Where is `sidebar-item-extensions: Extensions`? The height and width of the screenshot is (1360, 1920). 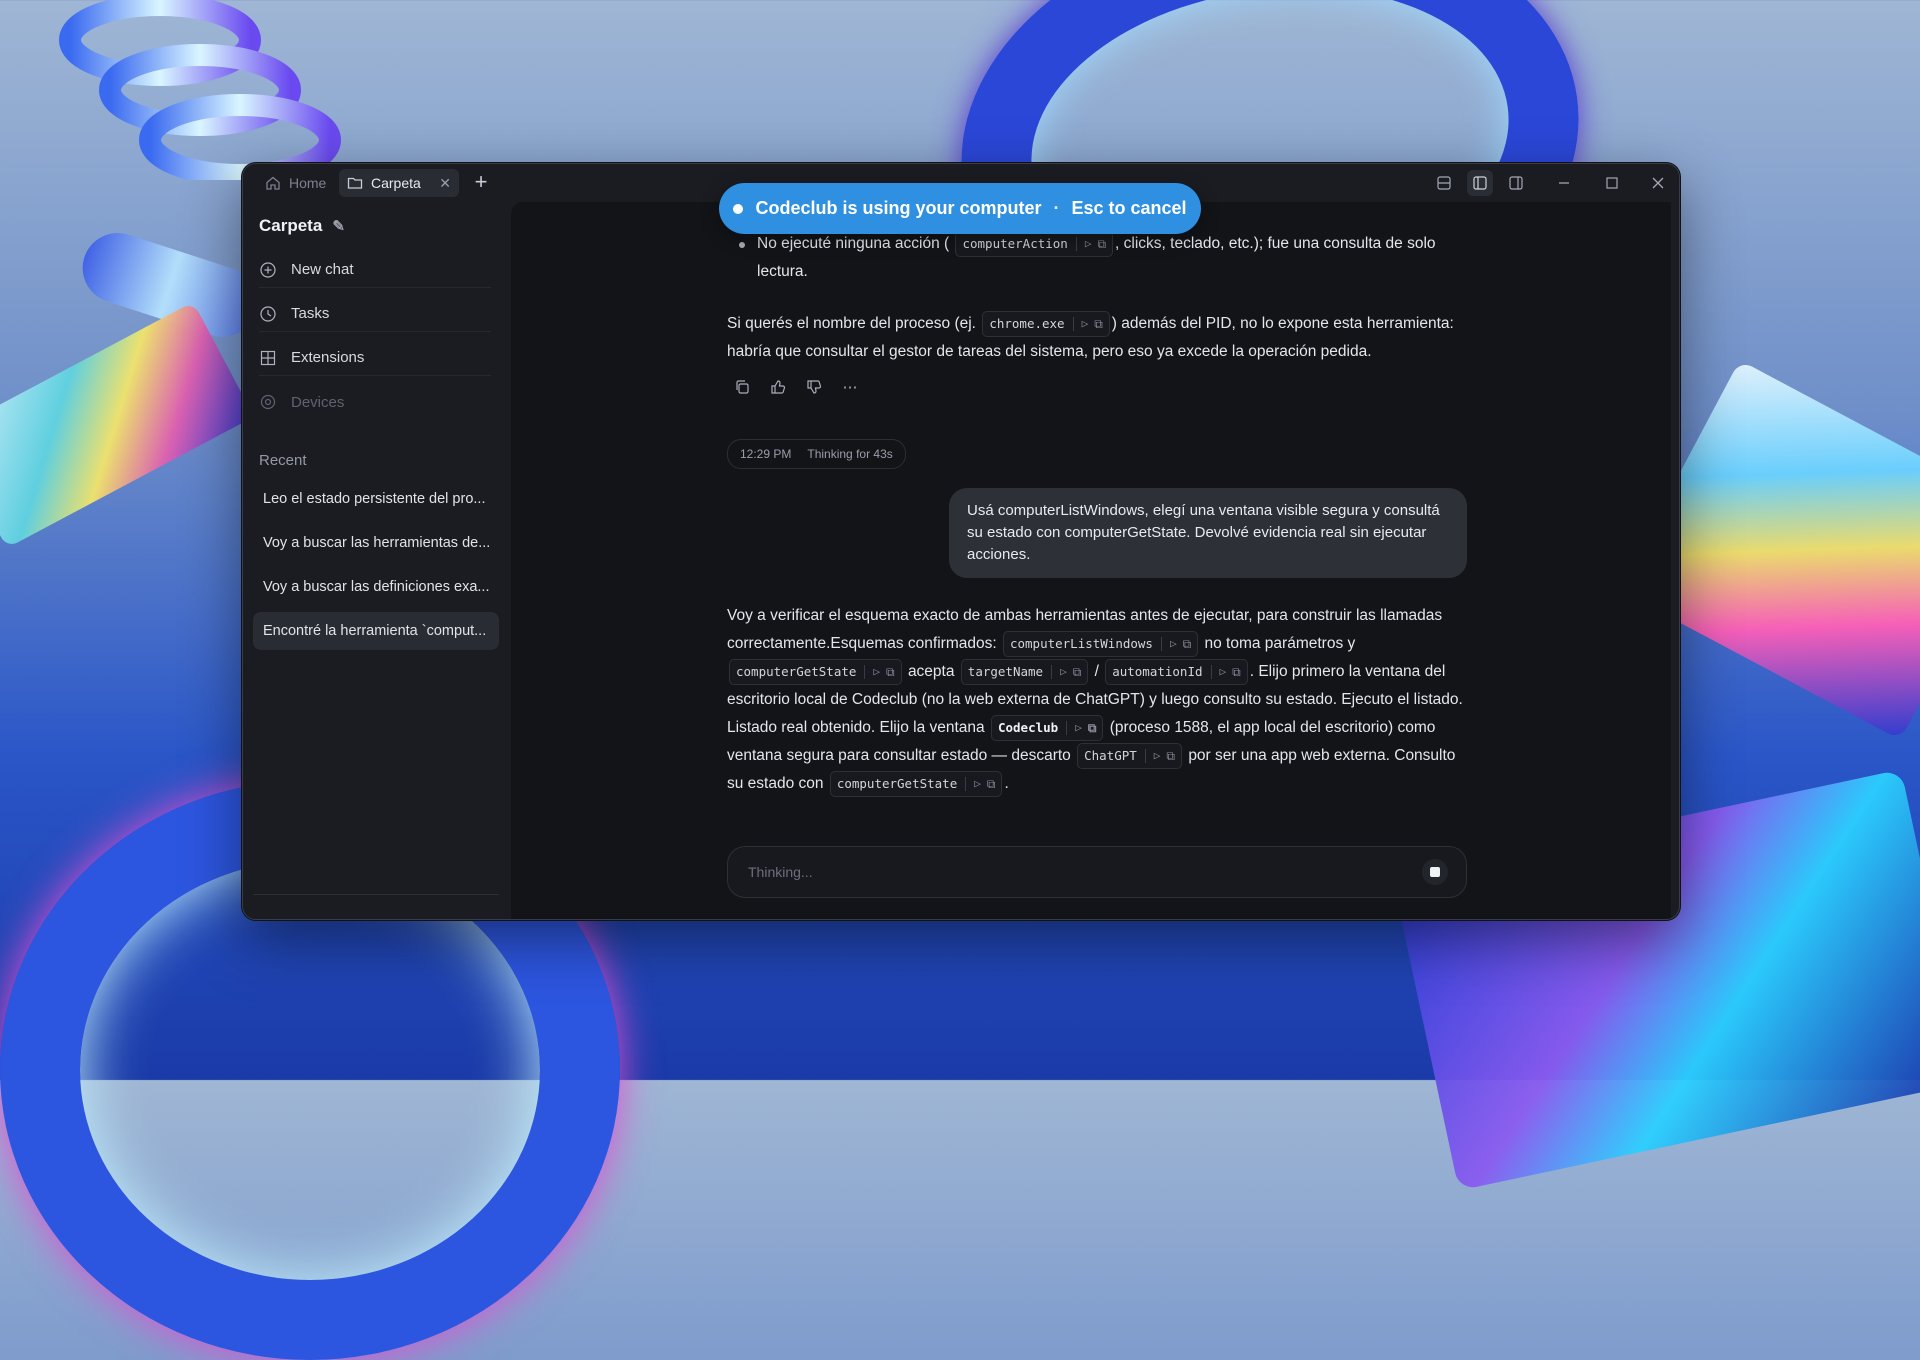
sidebar-item-extensions: Extensions is located at coordinates (375, 358).